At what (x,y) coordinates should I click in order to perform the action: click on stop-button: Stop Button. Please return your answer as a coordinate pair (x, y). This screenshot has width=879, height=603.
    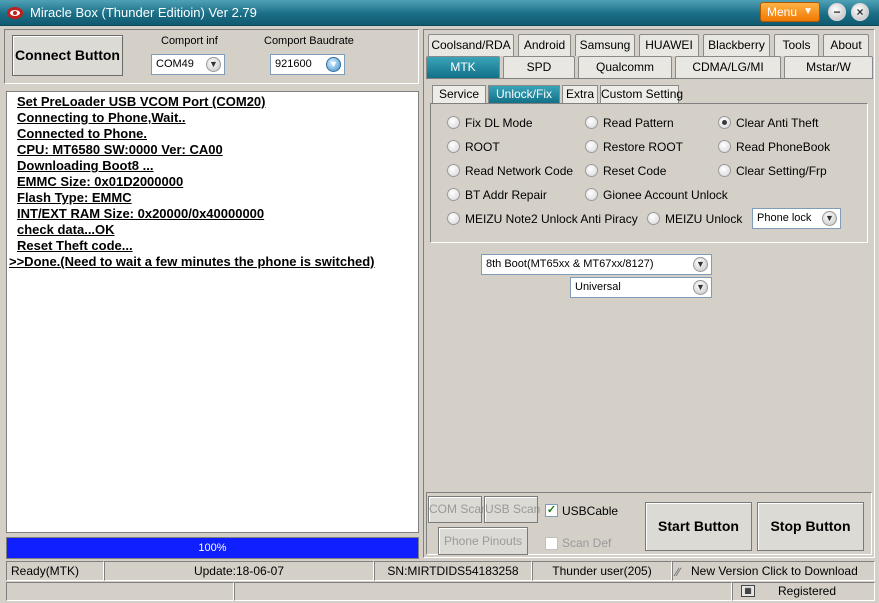
    Looking at the image, I should click on (810, 526).